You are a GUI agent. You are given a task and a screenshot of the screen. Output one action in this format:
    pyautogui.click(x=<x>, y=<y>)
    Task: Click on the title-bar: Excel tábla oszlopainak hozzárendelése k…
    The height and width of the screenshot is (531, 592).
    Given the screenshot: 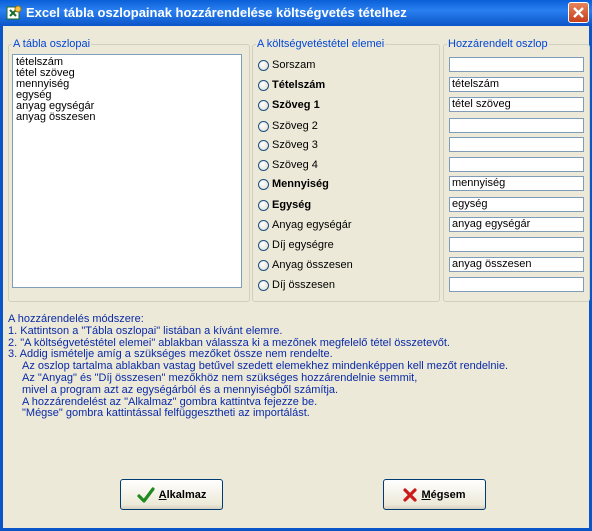 What is the action you would take?
    pyautogui.click(x=296, y=13)
    